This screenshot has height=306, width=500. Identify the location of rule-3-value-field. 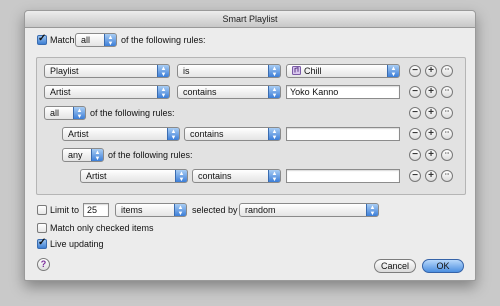
(343, 134).